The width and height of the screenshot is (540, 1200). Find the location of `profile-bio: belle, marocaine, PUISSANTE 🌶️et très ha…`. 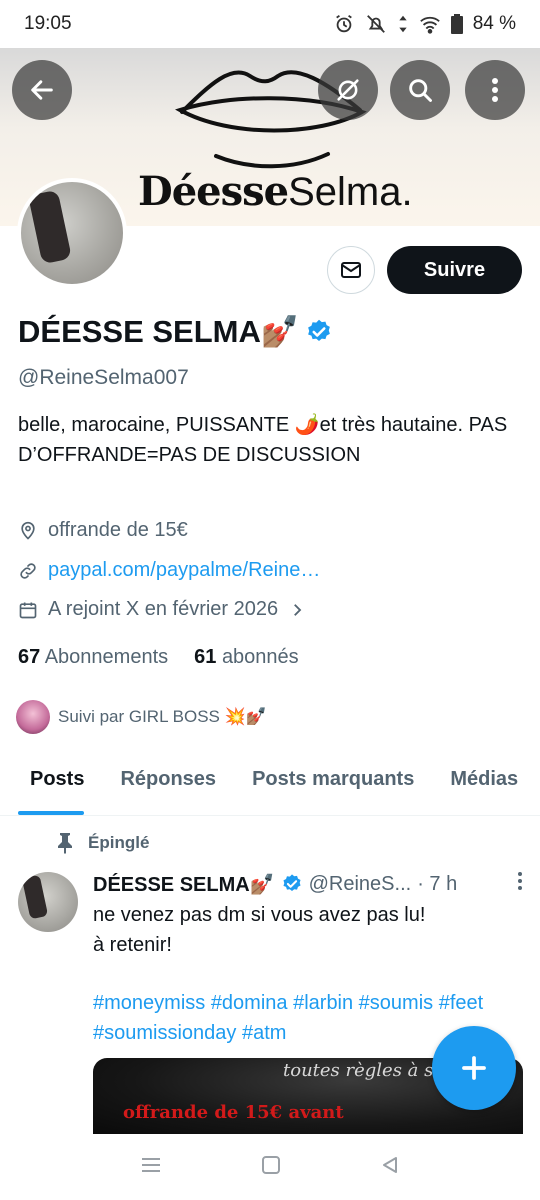

profile-bio: belle, marocaine, PUISSANTE 🌶️et très ha… is located at coordinates (263, 440).